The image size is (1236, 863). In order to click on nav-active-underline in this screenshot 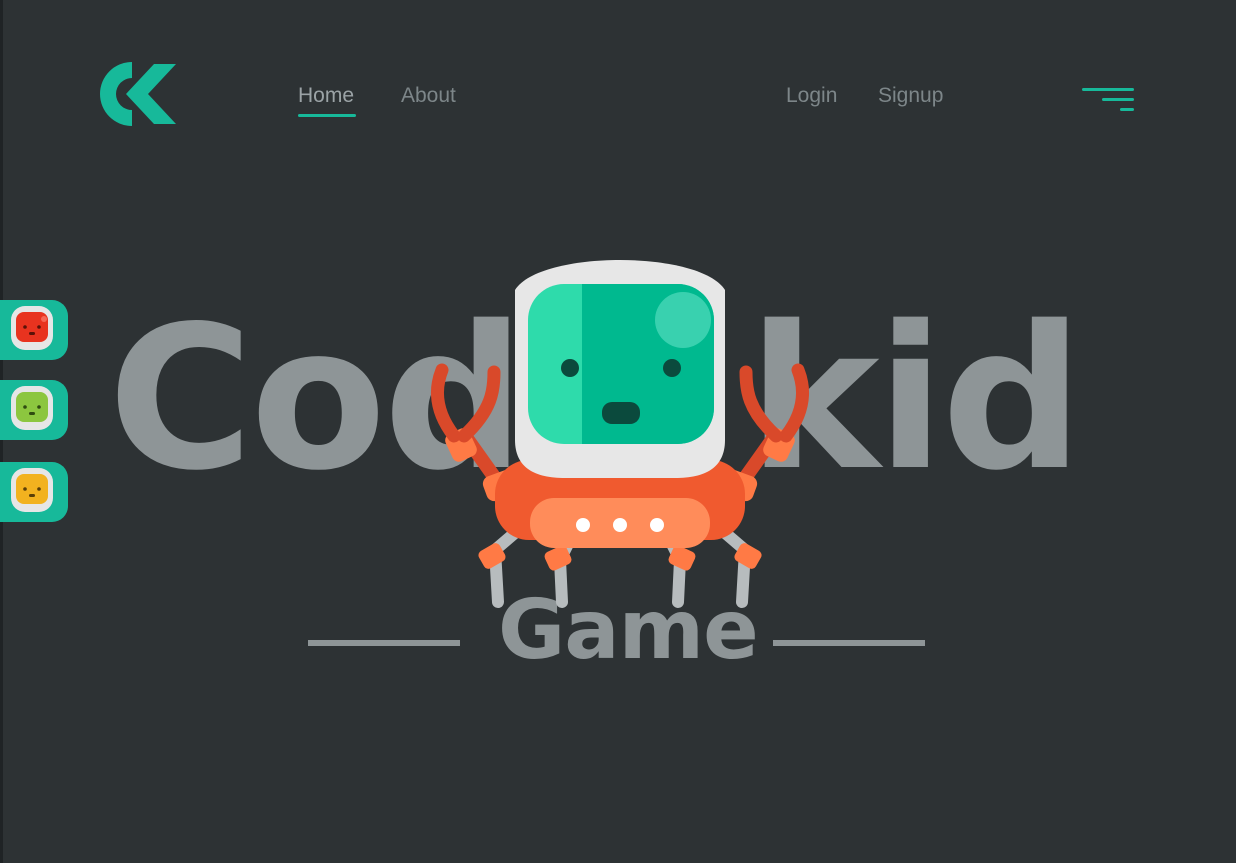, I will do `click(327, 115)`.